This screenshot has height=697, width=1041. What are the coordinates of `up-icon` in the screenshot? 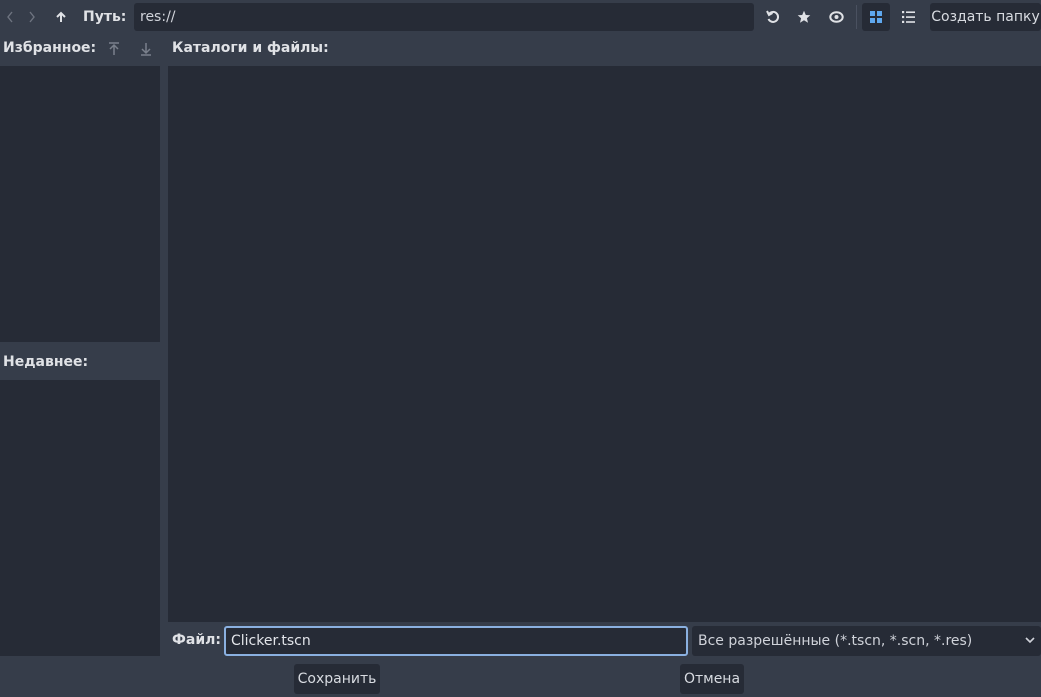 It's located at (61, 17).